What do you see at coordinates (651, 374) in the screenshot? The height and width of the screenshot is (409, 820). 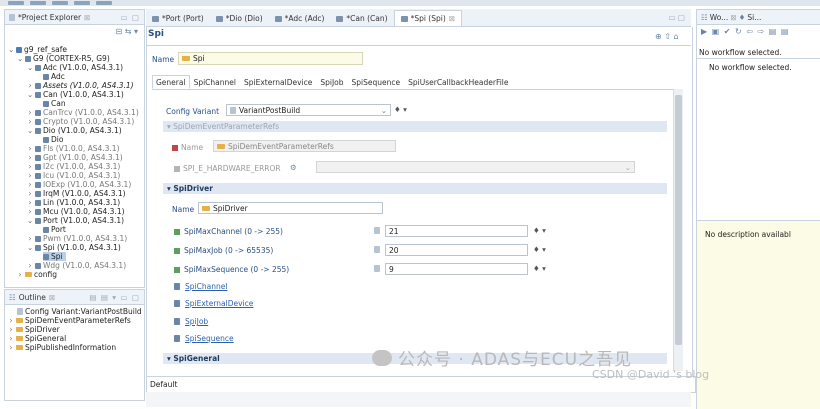 I see `csdn-watermark: CSDN @David 's blog` at bounding box center [651, 374].